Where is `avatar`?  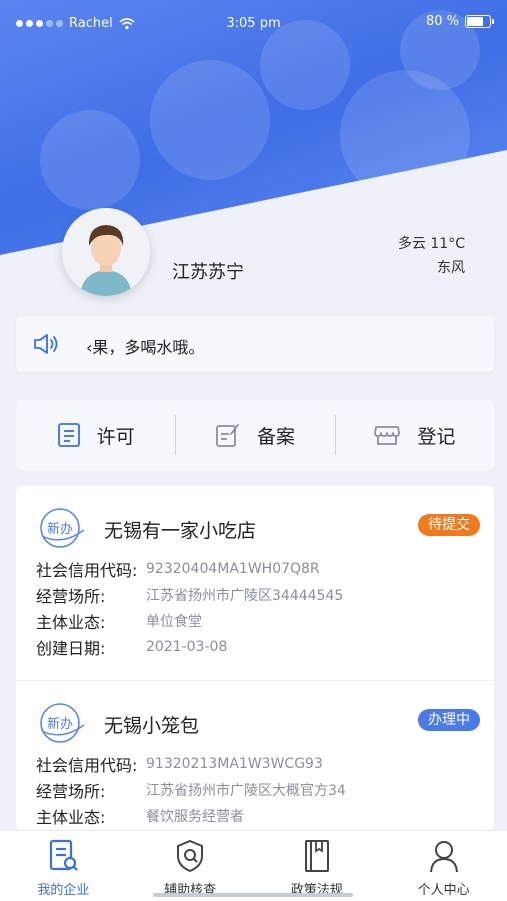 avatar is located at coordinates (106, 252).